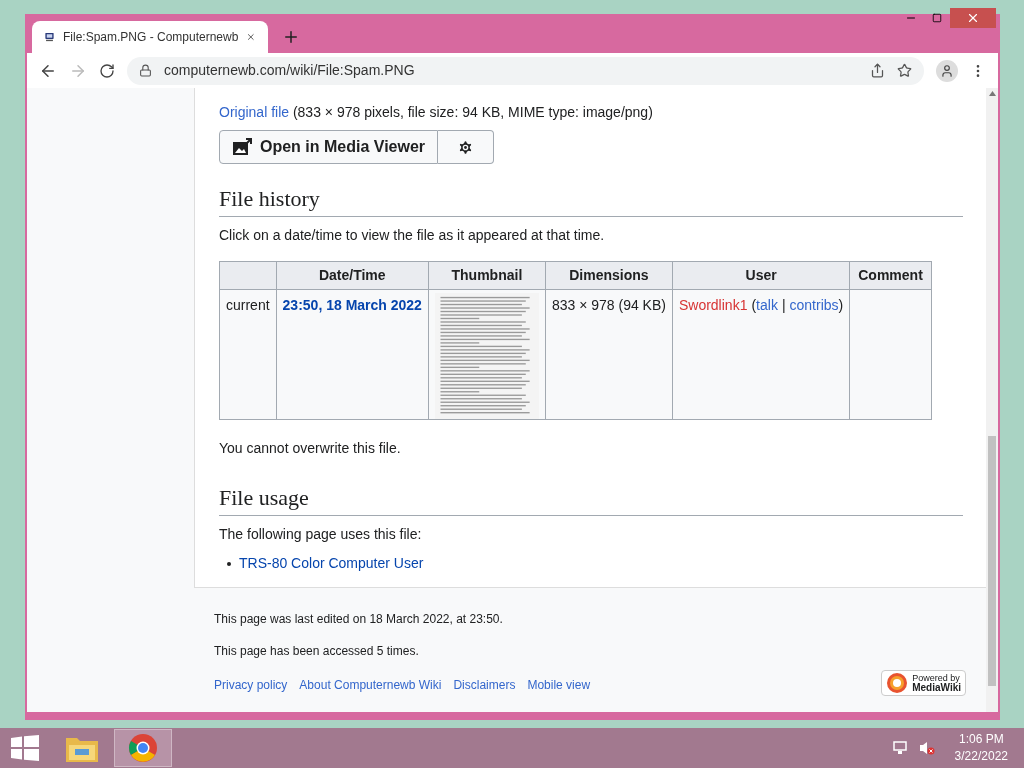 This screenshot has width=1024, height=768. Describe the element at coordinates (761, 275) in the screenshot. I see `column-header: User` at that location.